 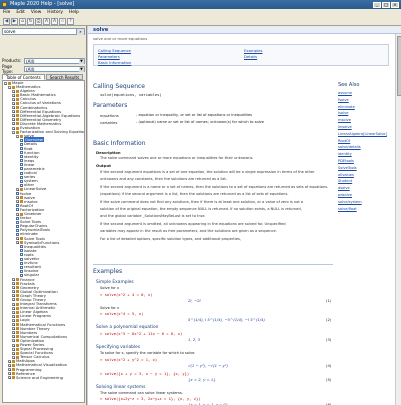 I want to click on vertical-scrollbar, so click(x=398, y=219).